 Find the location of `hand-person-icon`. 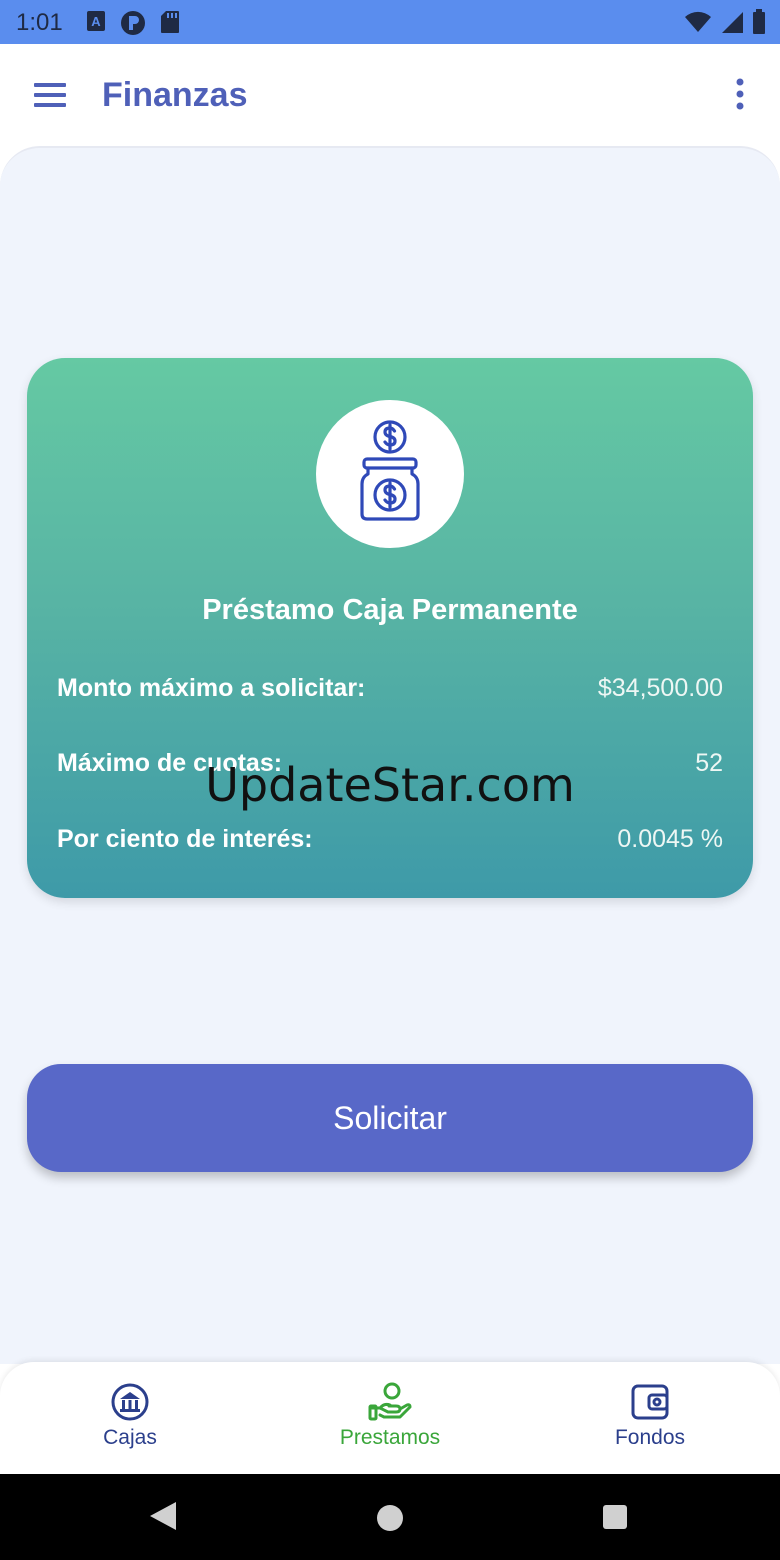

hand-person-icon is located at coordinates (390, 1401).